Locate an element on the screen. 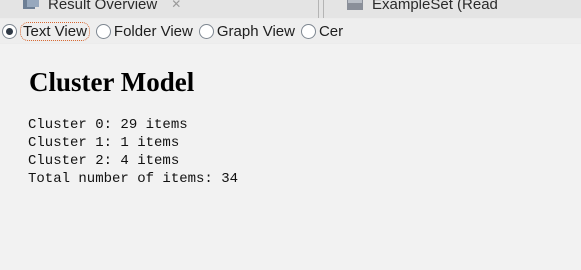  view-selector: Text View Folder View Graph View Cer is located at coordinates (290, 31).